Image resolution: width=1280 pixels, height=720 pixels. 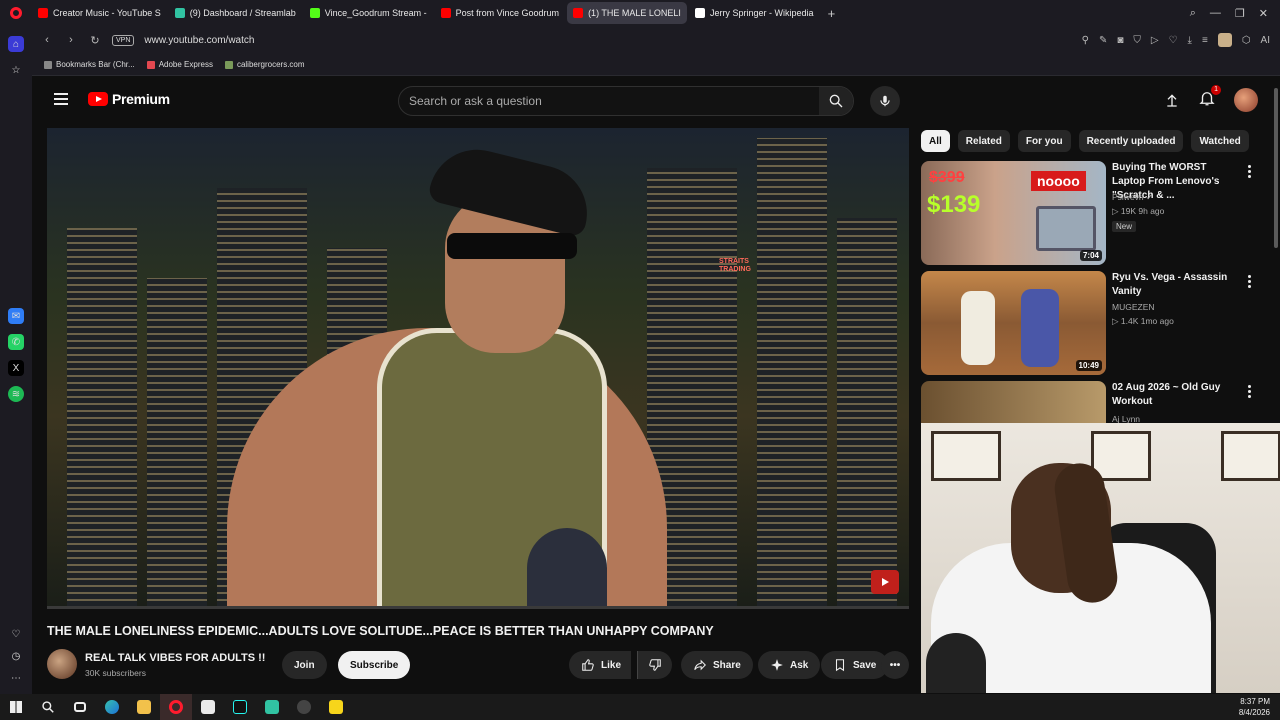 What do you see at coordinates (627, 13) in the screenshot?
I see `tab-current-video: (1) THE MALE LONELI` at bounding box center [627, 13].